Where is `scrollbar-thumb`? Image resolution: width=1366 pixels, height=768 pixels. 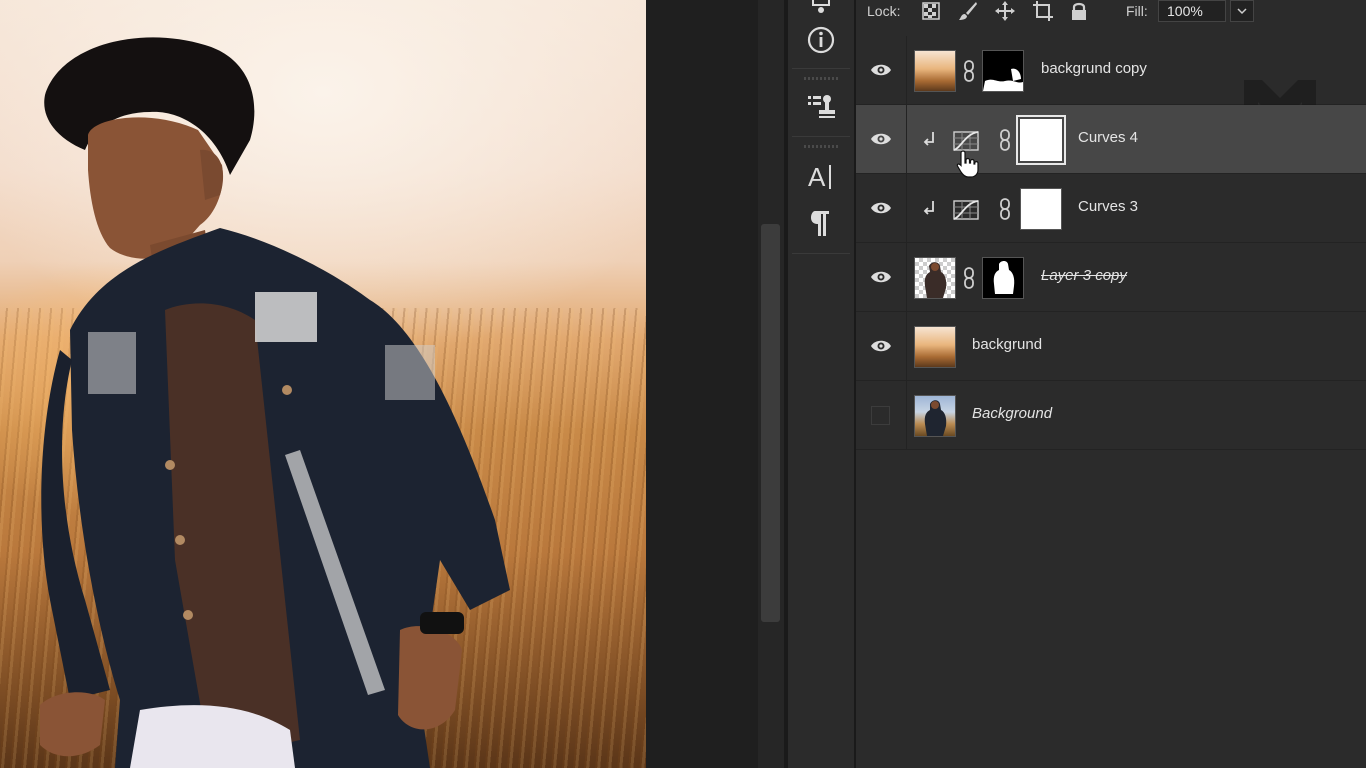
scrollbar-thumb is located at coordinates (770, 423).